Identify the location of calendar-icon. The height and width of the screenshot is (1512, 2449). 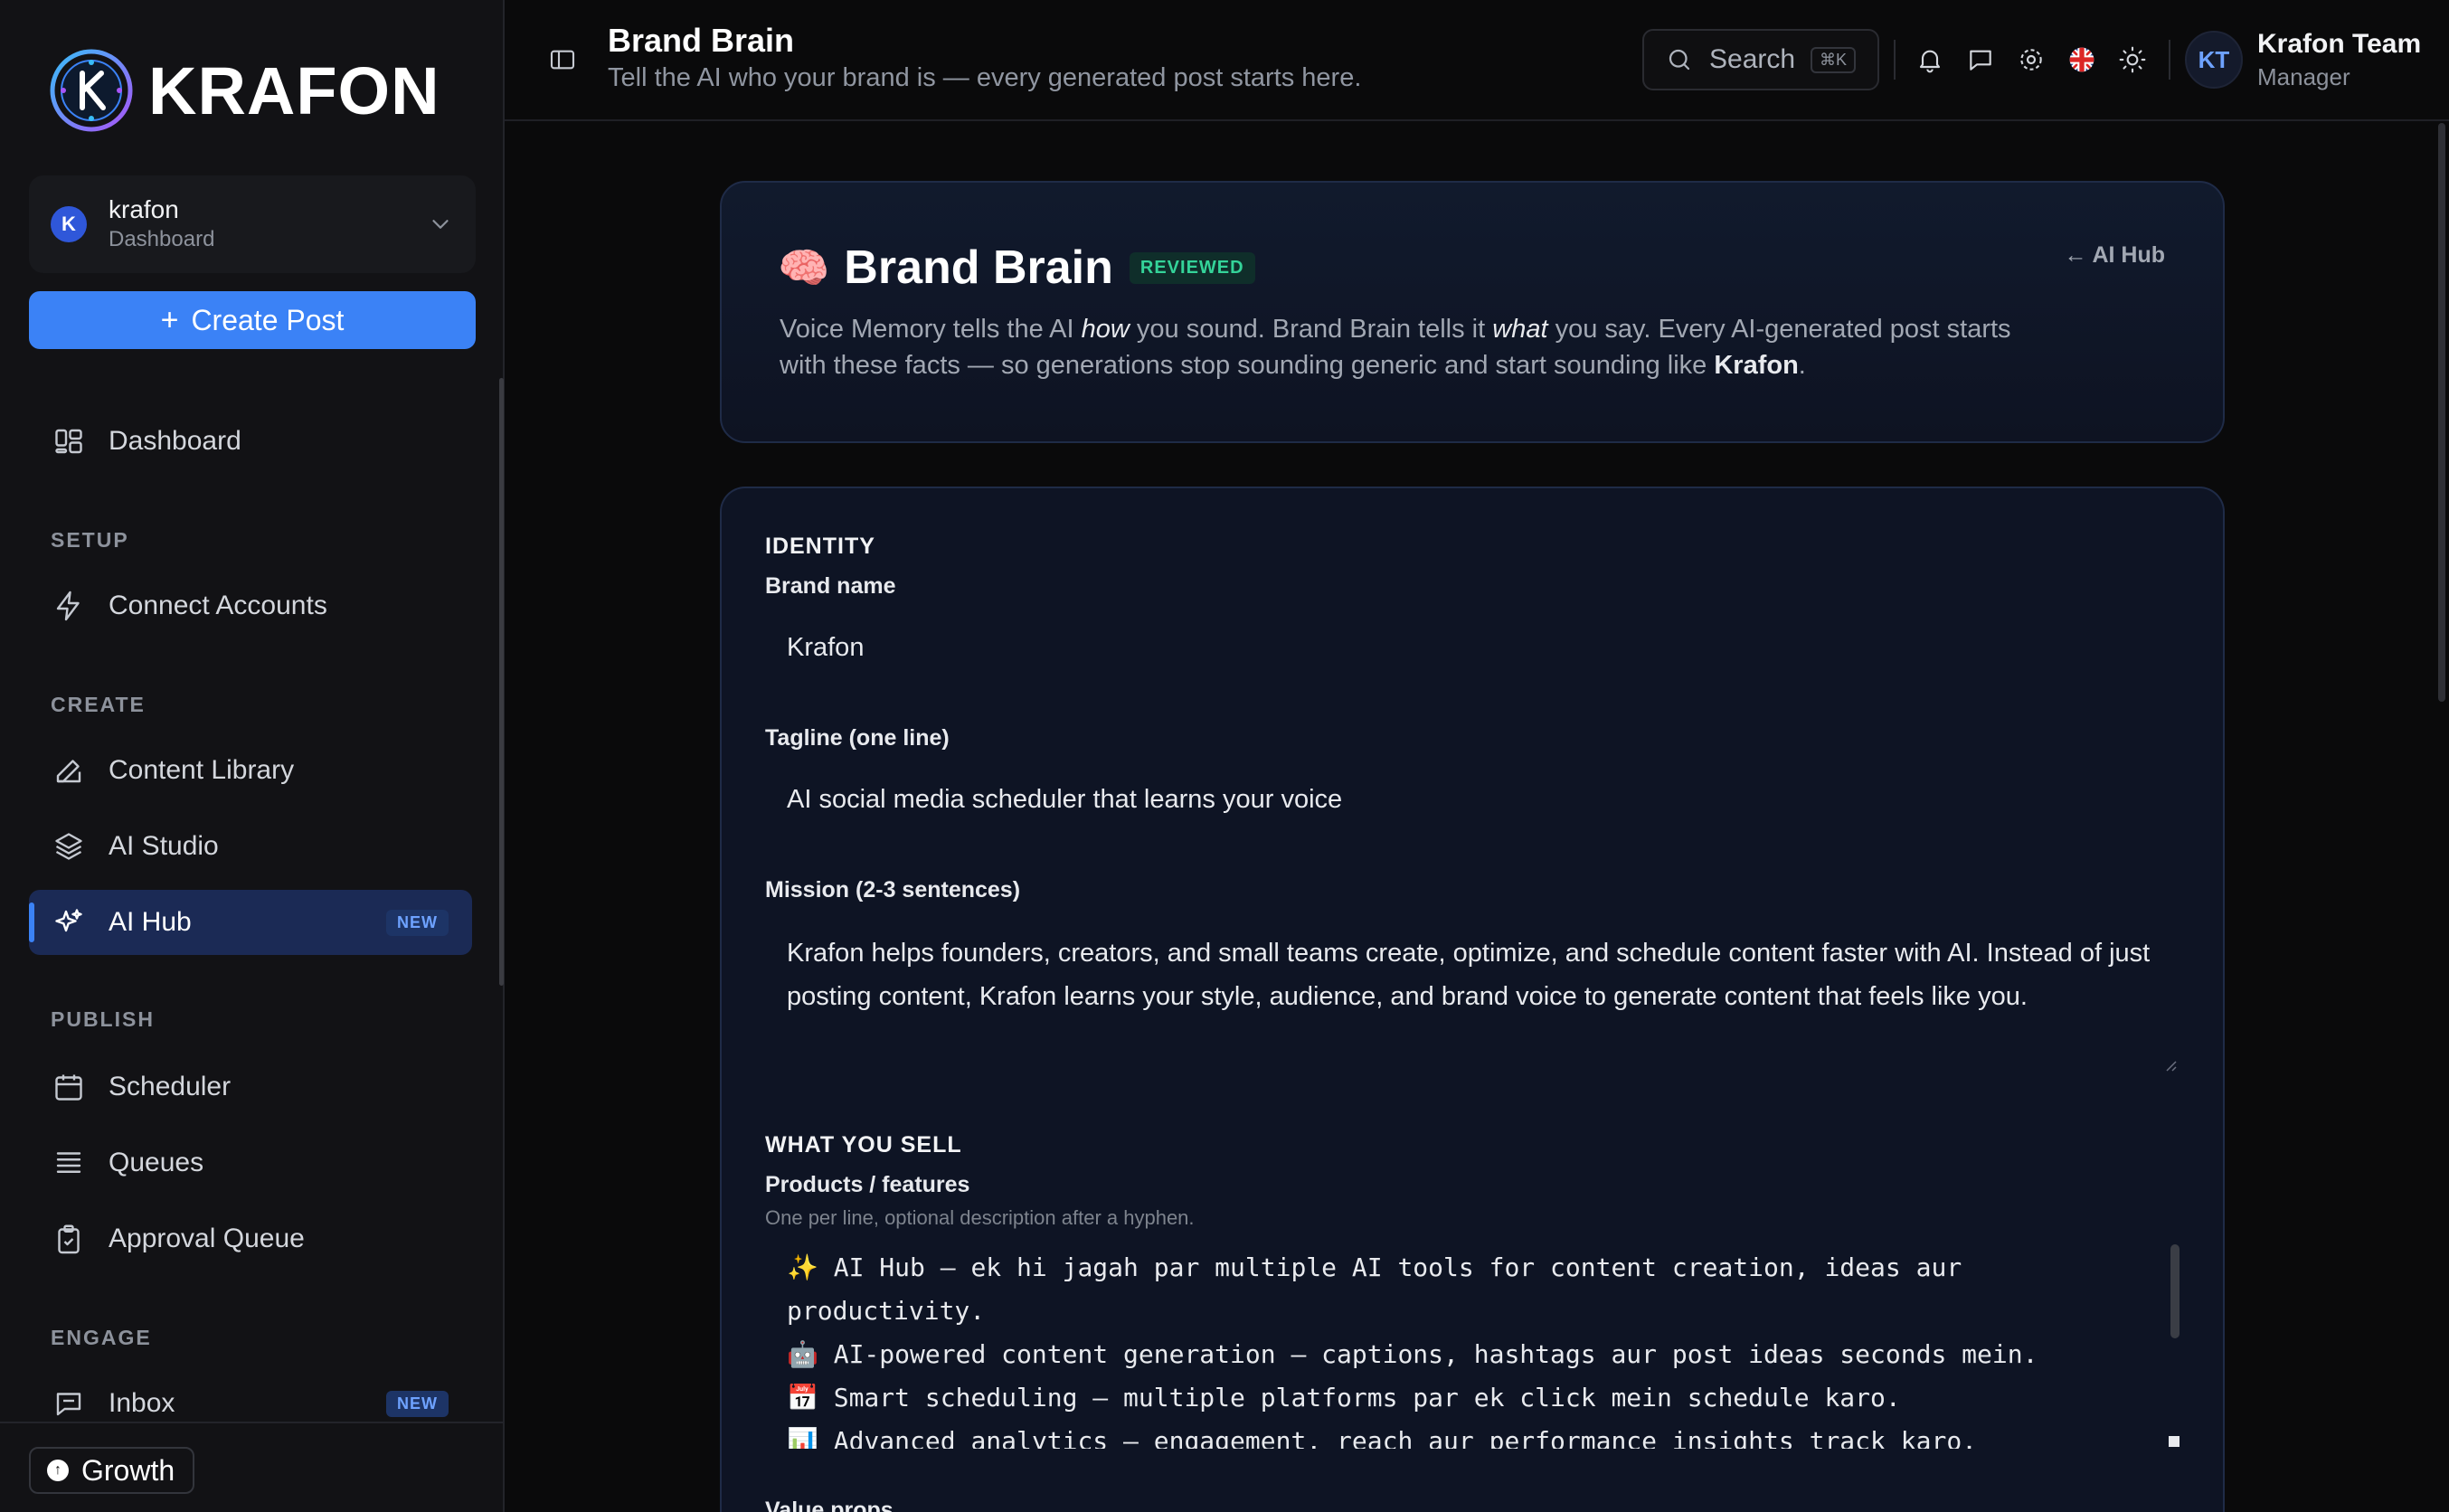
(69, 1087).